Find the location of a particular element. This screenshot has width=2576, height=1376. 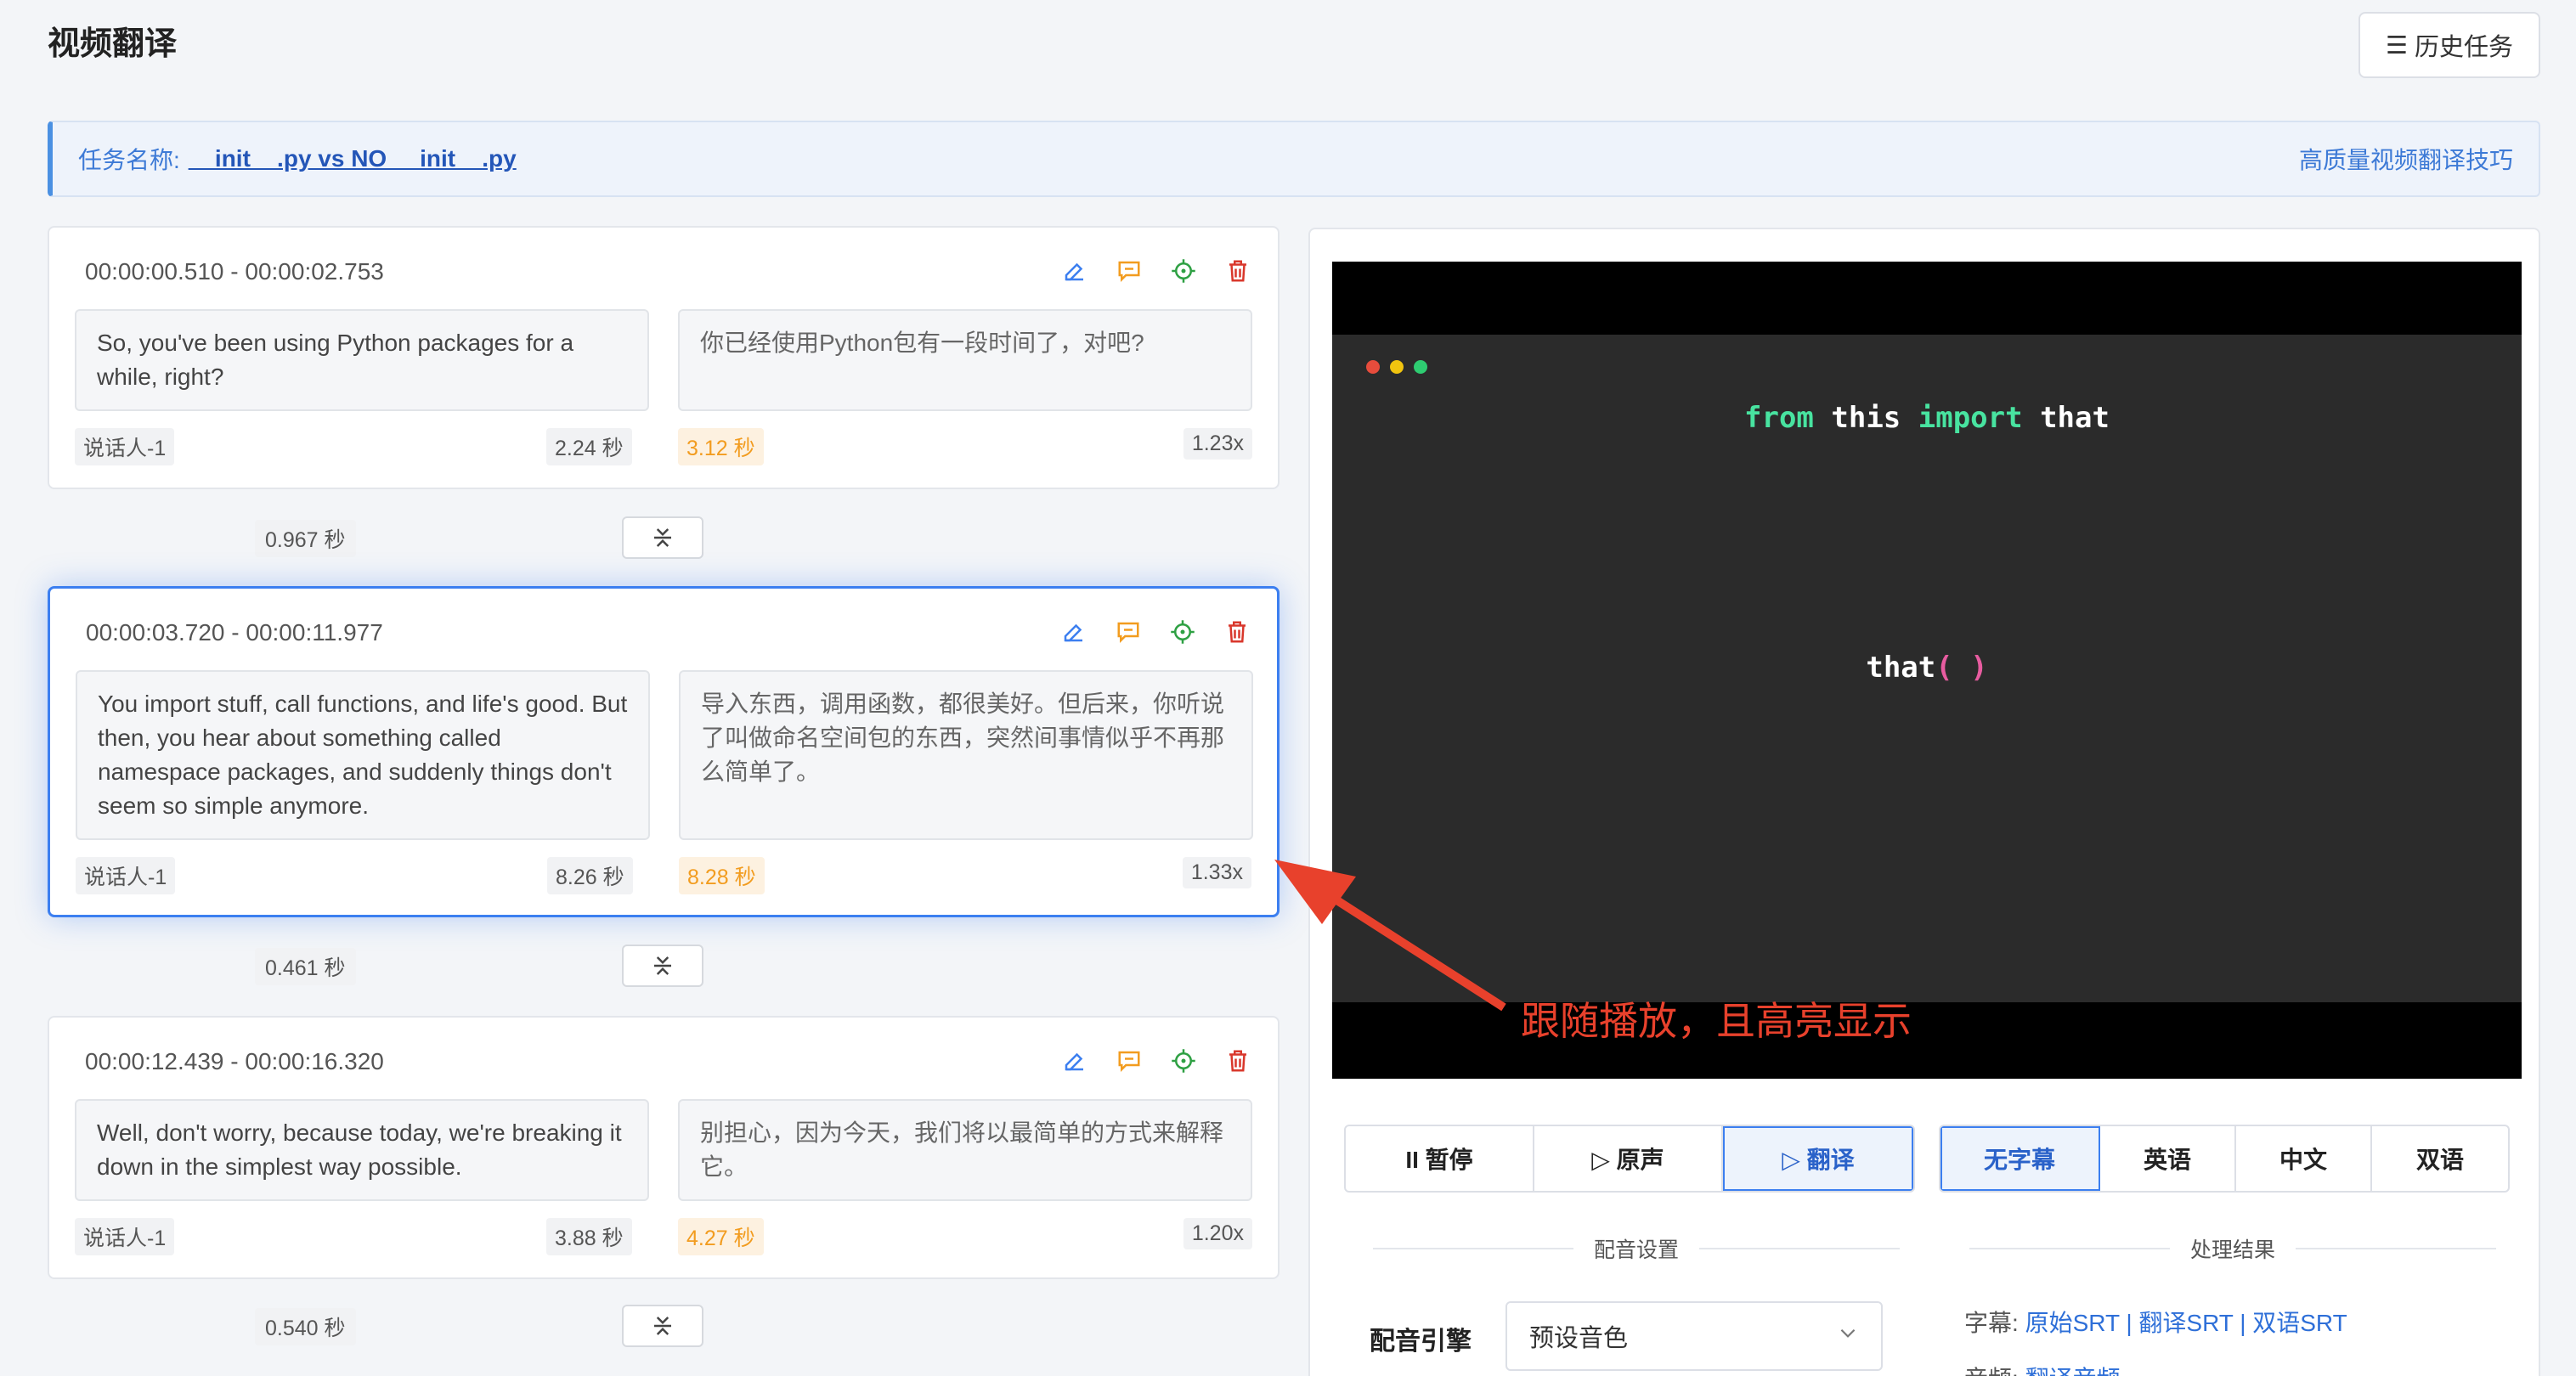

original-audio-button: ▷ 原声 is located at coordinates (1628, 1158).